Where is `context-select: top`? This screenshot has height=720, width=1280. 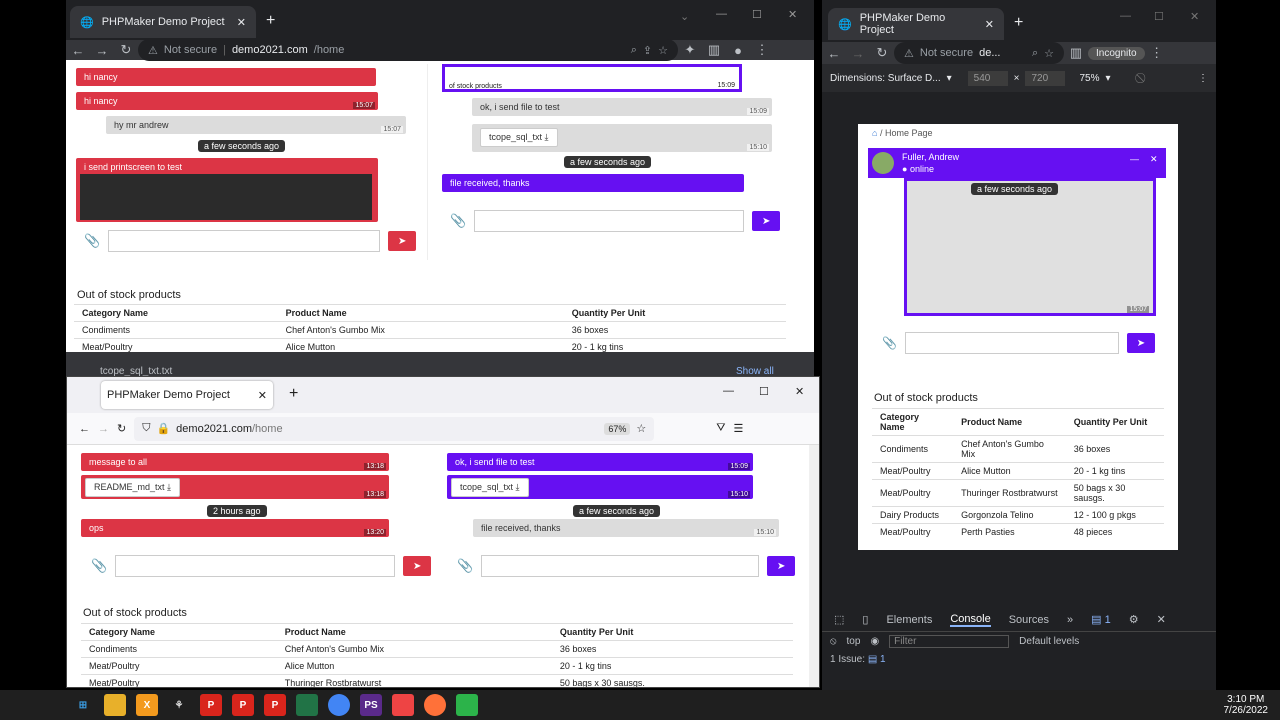 context-select: top is located at coordinates (854, 641).